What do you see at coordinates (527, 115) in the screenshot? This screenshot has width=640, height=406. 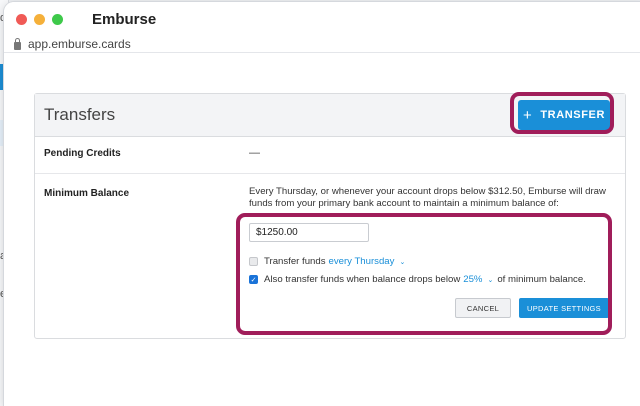 I see `plus-icon: +` at bounding box center [527, 115].